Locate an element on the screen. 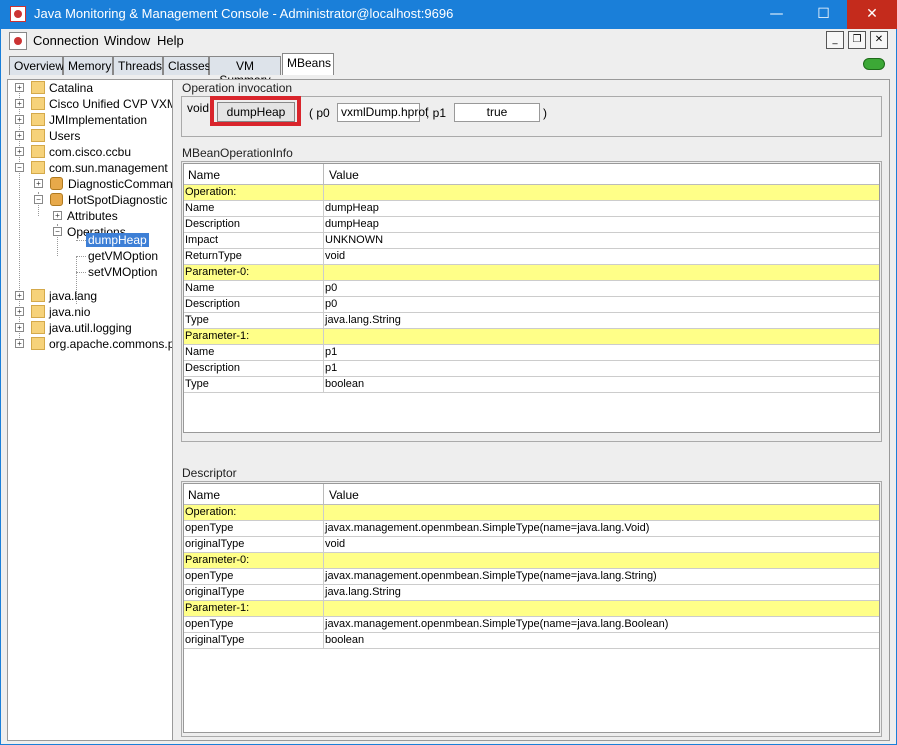 The height and width of the screenshot is (745, 897). tab-classes: Classes is located at coordinates (187, 65).